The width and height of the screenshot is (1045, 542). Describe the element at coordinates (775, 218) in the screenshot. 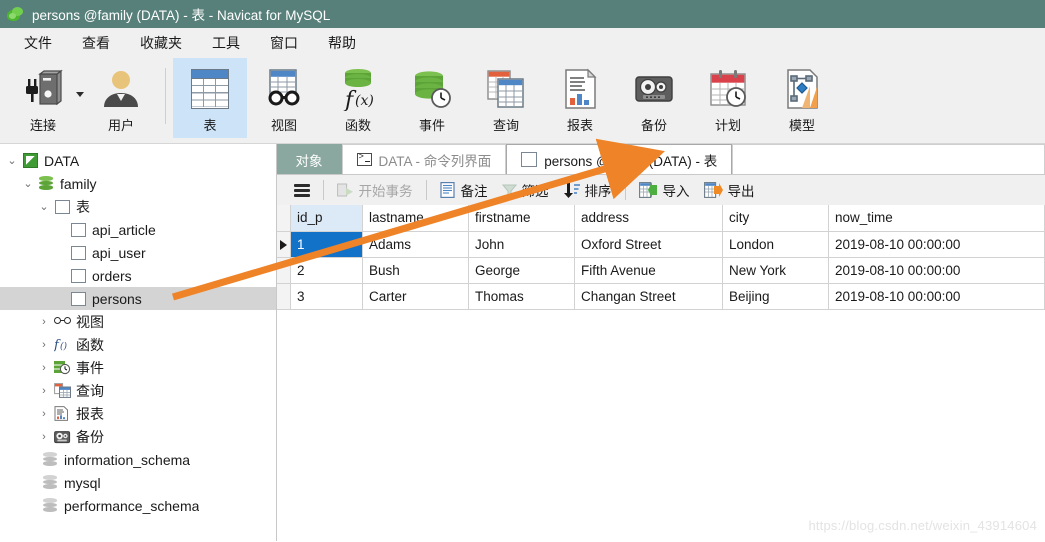

I see `column-header-city: city` at that location.